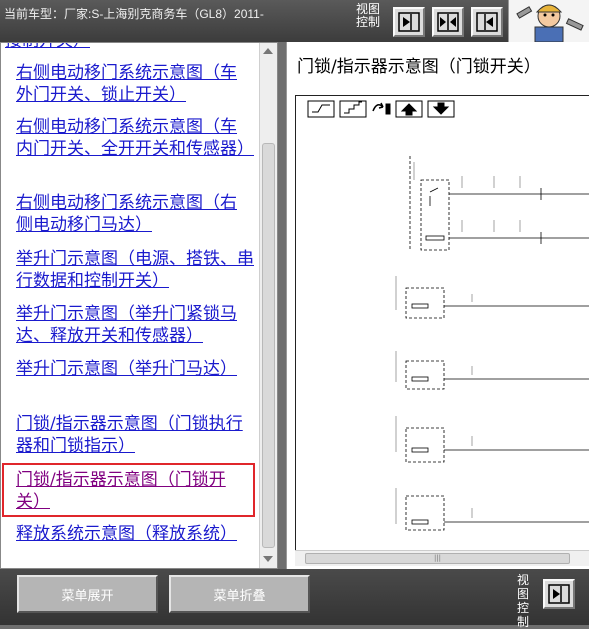 Image resolution: width=589 pixels, height=629 pixels. I want to click on split-view-button, so click(448, 22).